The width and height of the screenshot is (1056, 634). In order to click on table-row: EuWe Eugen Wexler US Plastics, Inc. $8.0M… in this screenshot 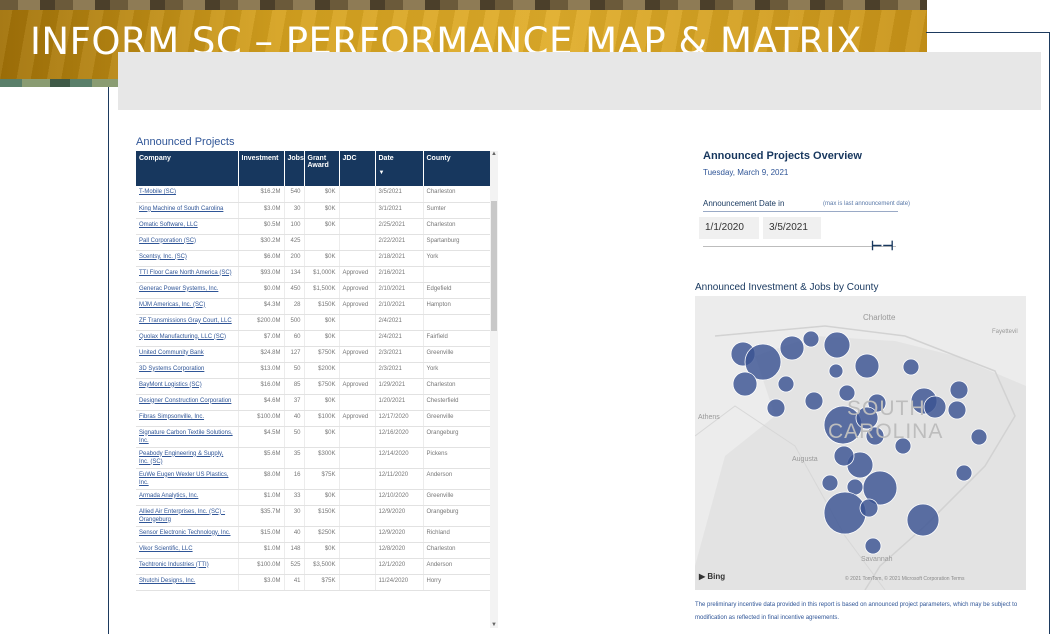, I will do `click(313, 479)`.